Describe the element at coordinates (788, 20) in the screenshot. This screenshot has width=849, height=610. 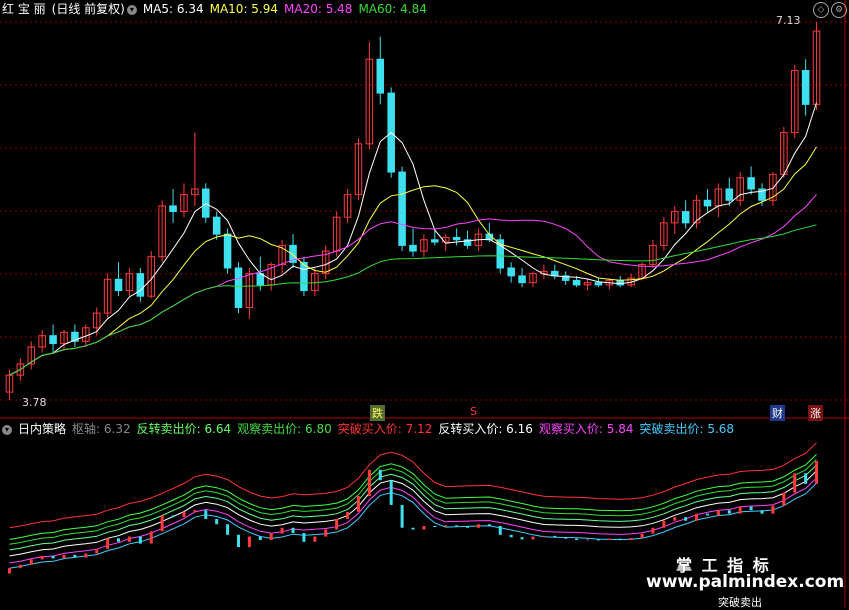
I see `high-price-label: 7.13` at that location.